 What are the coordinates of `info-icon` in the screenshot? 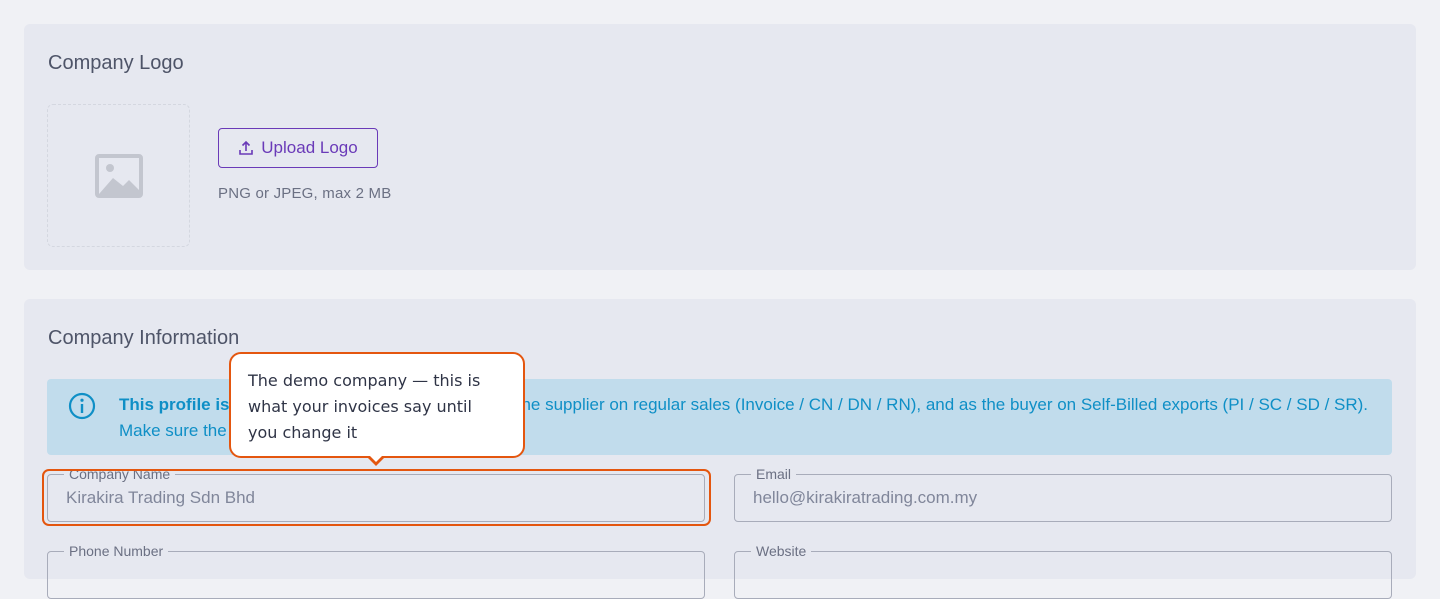 It's located at (82, 406).